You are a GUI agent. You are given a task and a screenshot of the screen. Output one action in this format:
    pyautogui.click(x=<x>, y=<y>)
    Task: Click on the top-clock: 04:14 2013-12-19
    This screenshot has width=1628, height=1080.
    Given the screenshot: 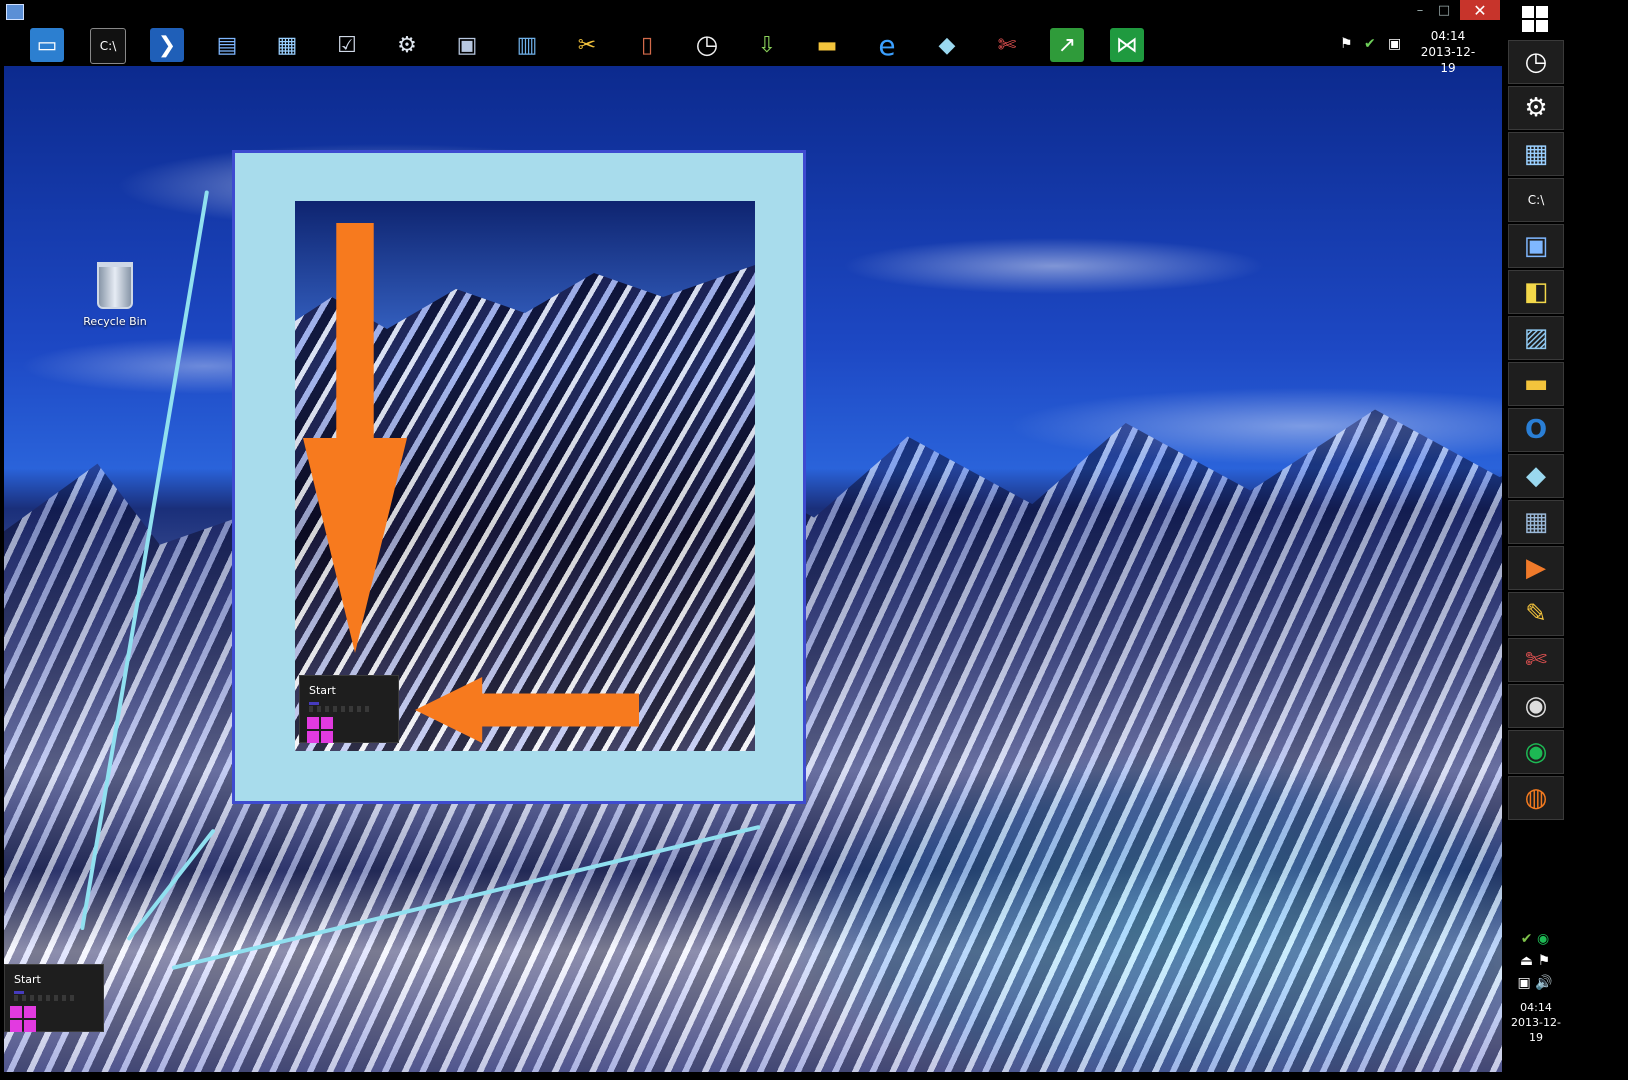 What is the action you would take?
    pyautogui.click(x=1448, y=52)
    